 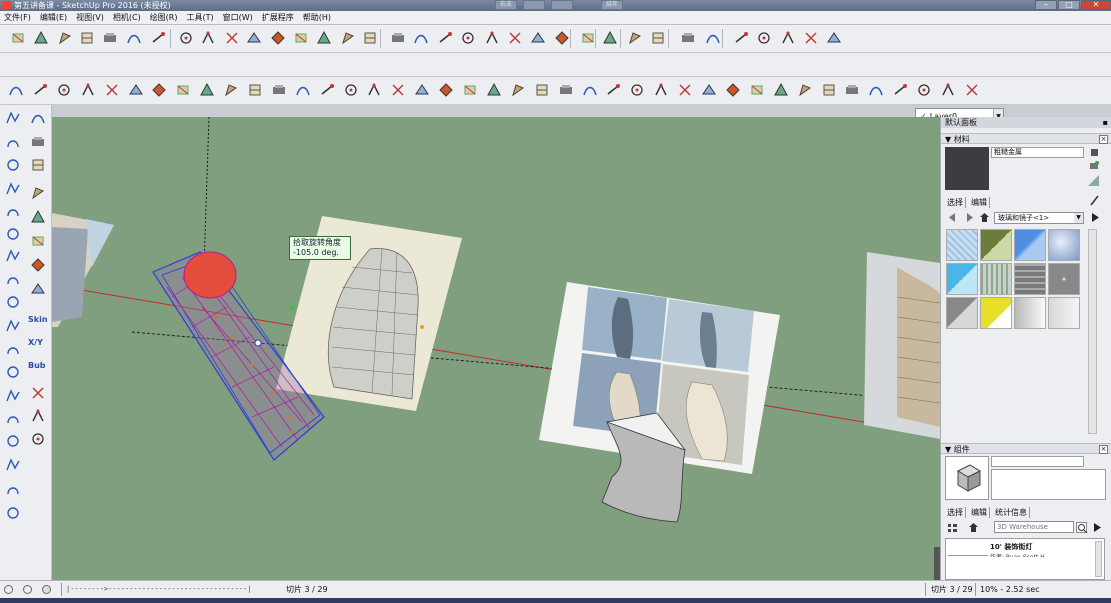 I want to click on back-arrow-icon, so click(x=953, y=217).